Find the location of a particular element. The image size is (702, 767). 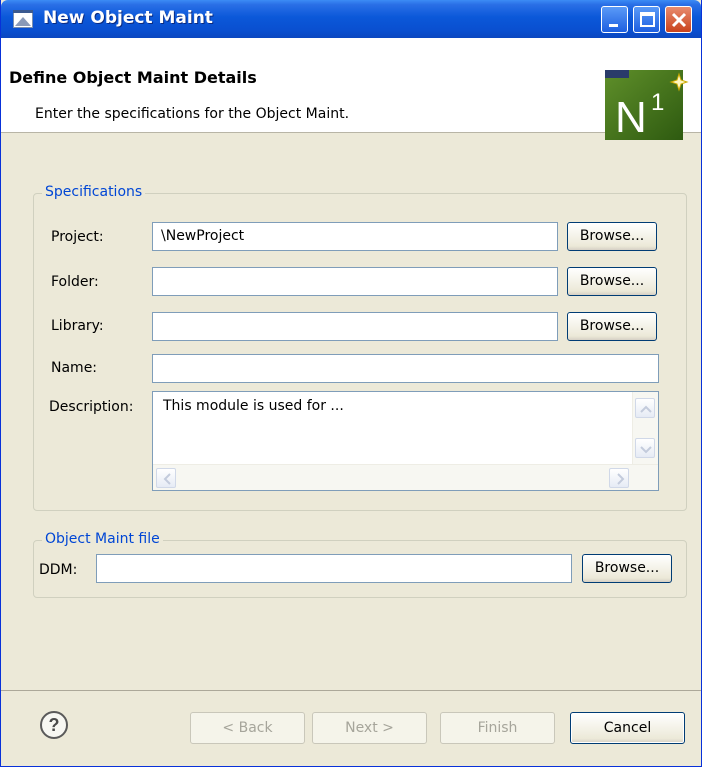

scroll-left-button is located at coordinates (166, 478).